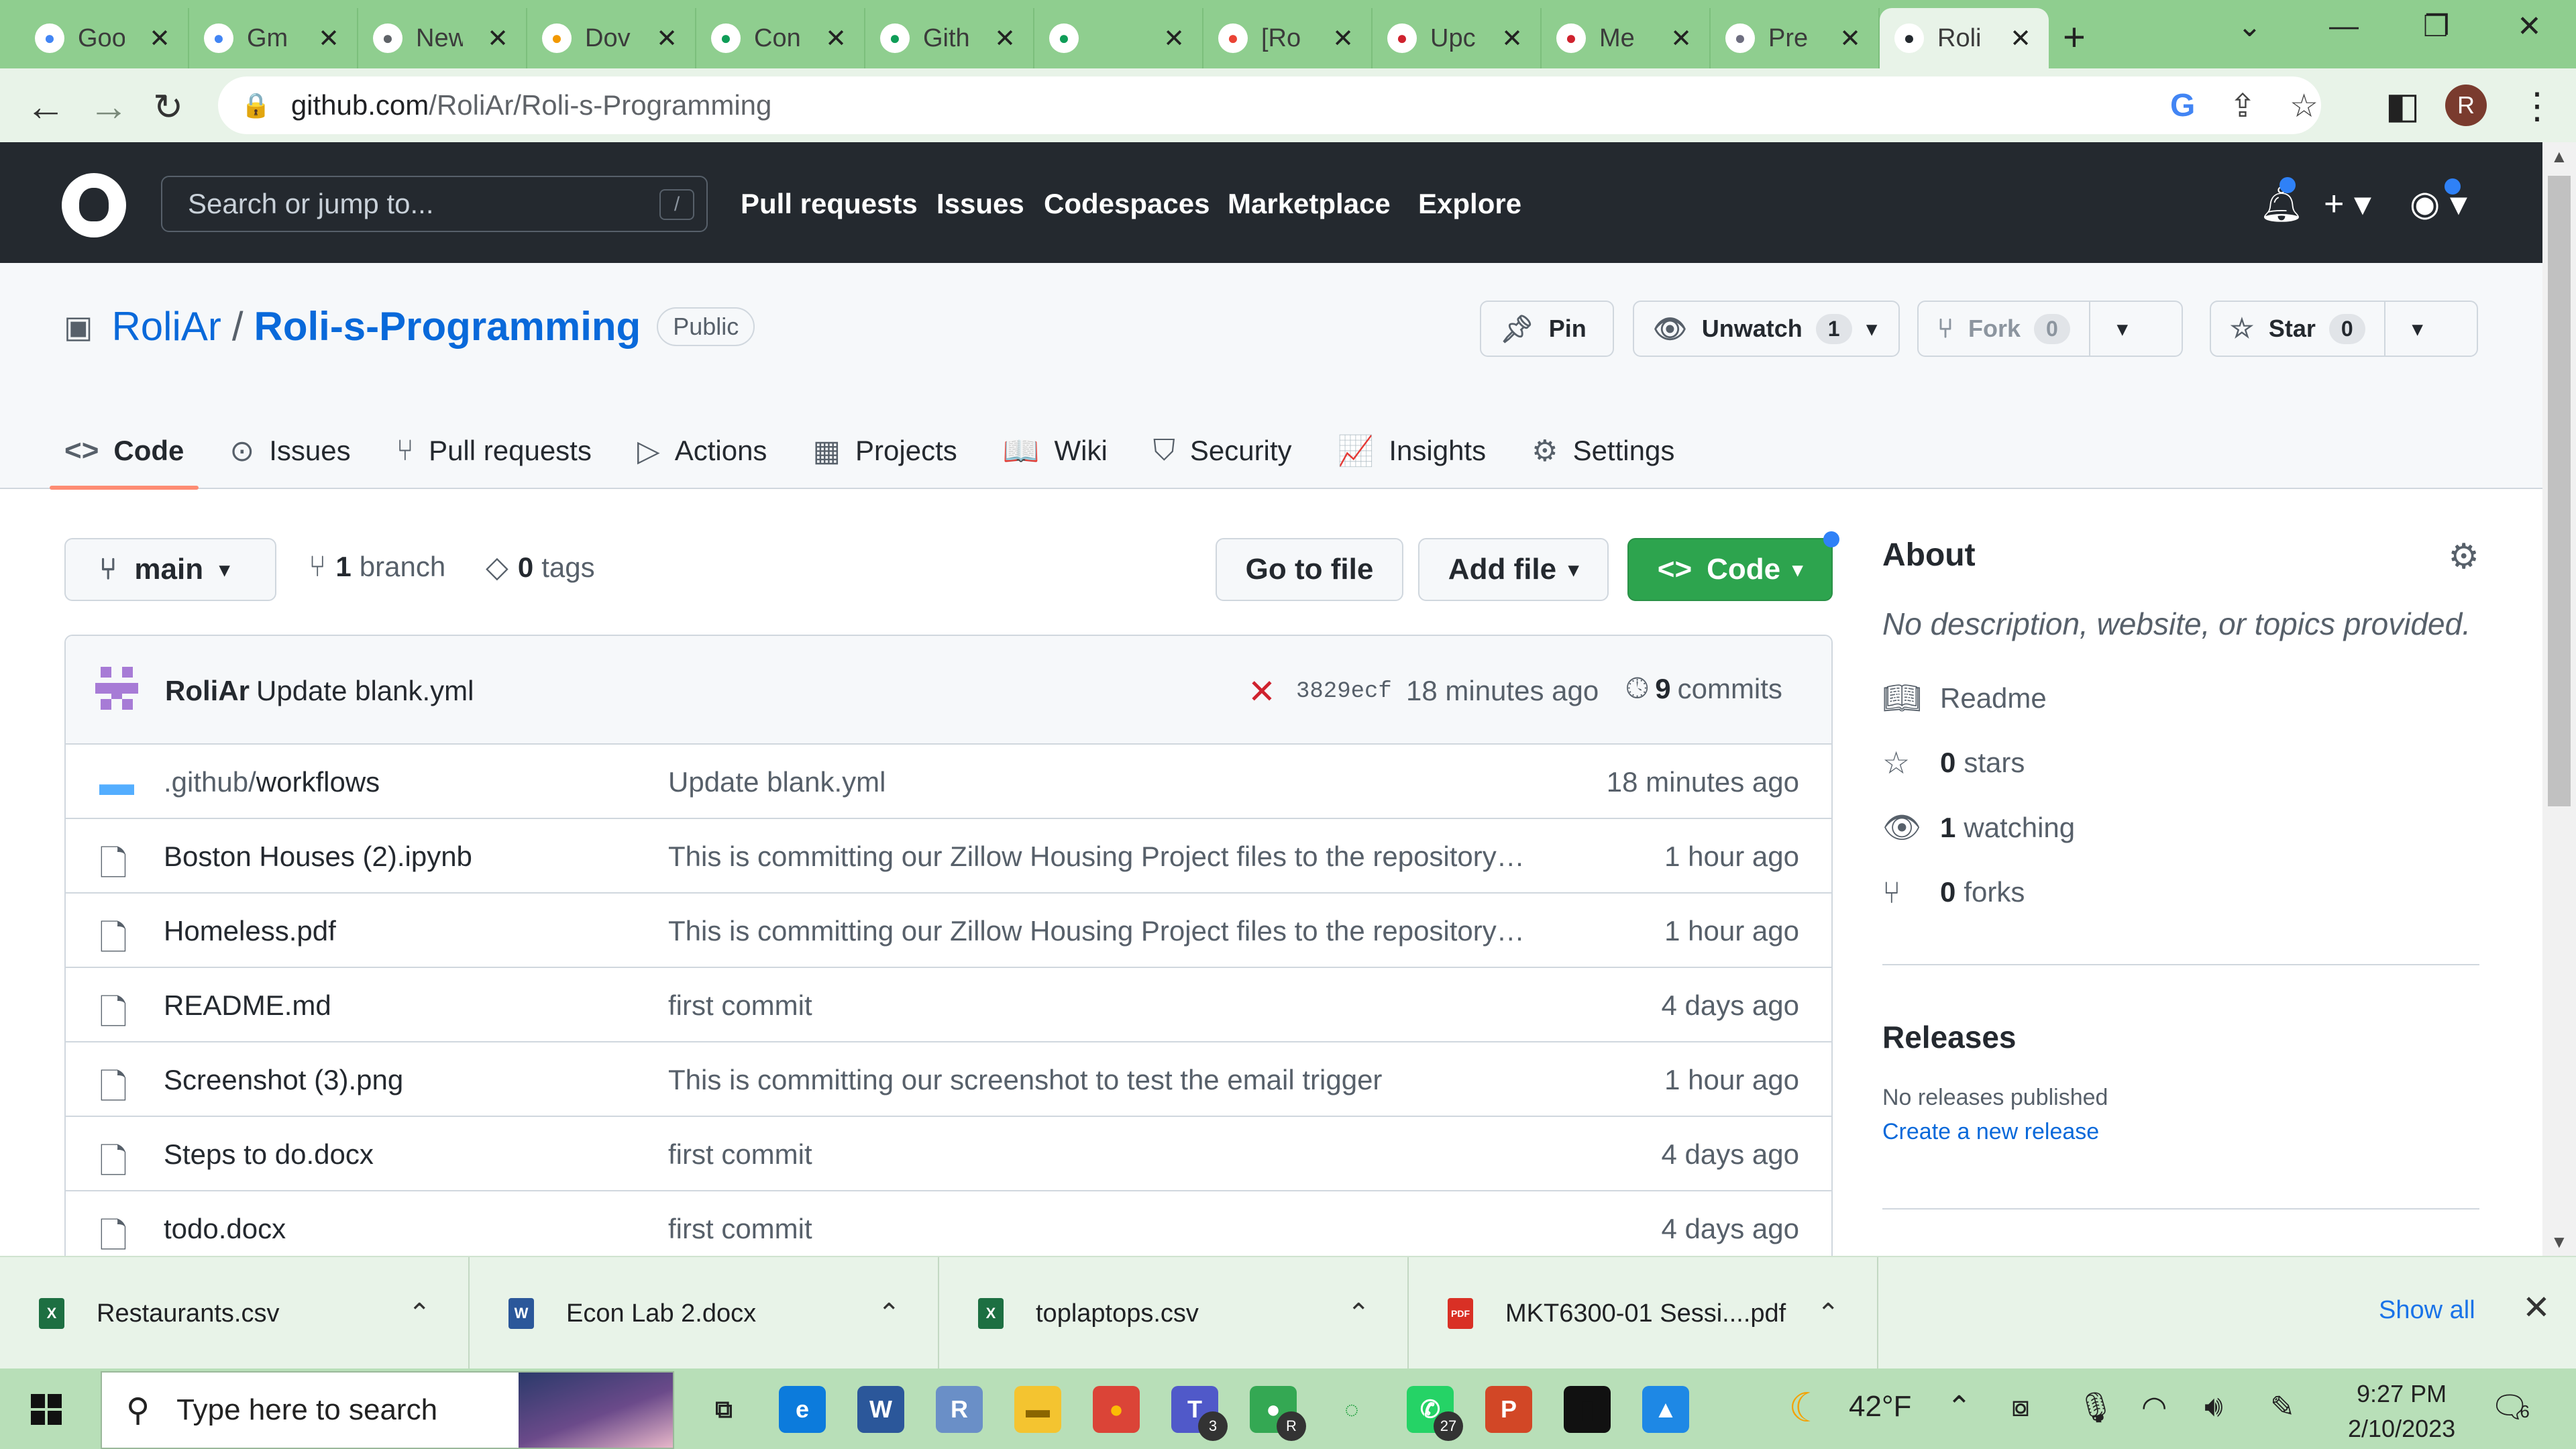  I want to click on taskbar-search-input: ⚲ Type here to search, so click(387, 1410).